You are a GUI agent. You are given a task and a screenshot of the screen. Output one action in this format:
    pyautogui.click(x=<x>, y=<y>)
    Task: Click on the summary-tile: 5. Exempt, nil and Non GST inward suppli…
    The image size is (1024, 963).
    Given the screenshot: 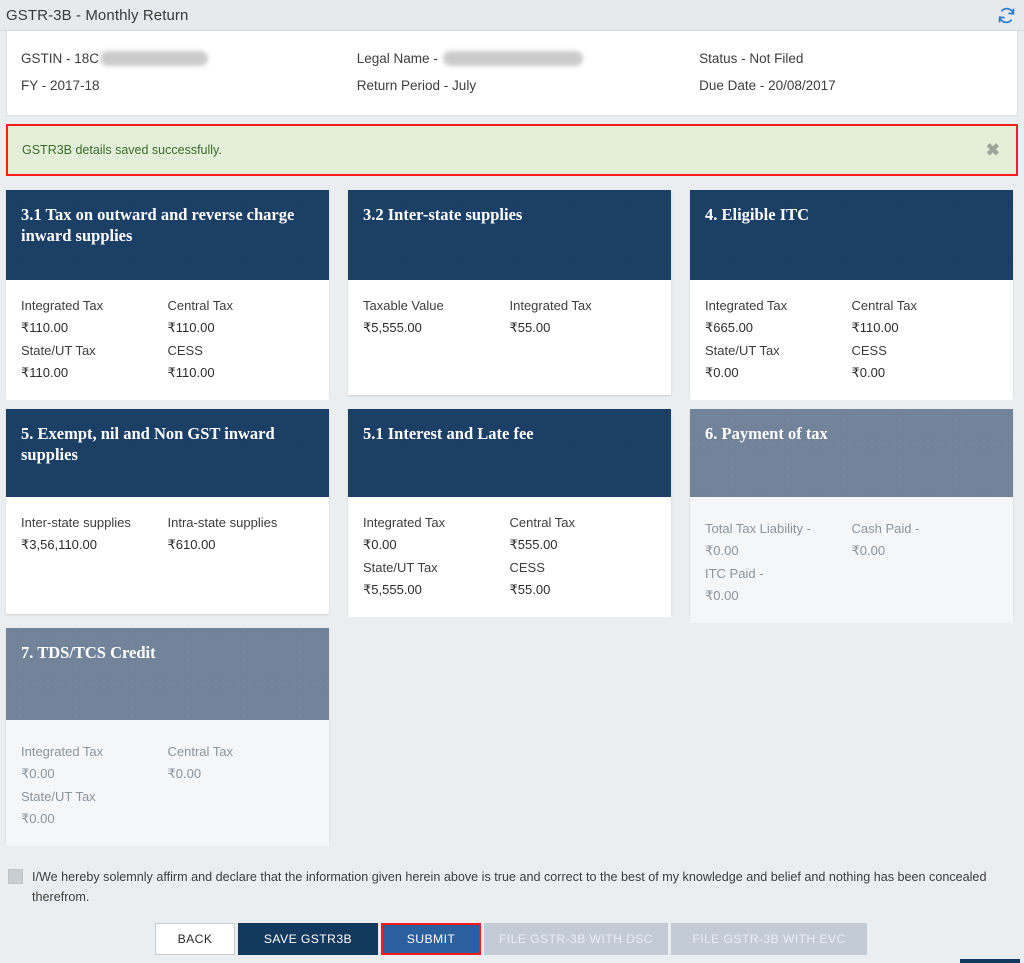 What is the action you would take?
    pyautogui.click(x=167, y=511)
    